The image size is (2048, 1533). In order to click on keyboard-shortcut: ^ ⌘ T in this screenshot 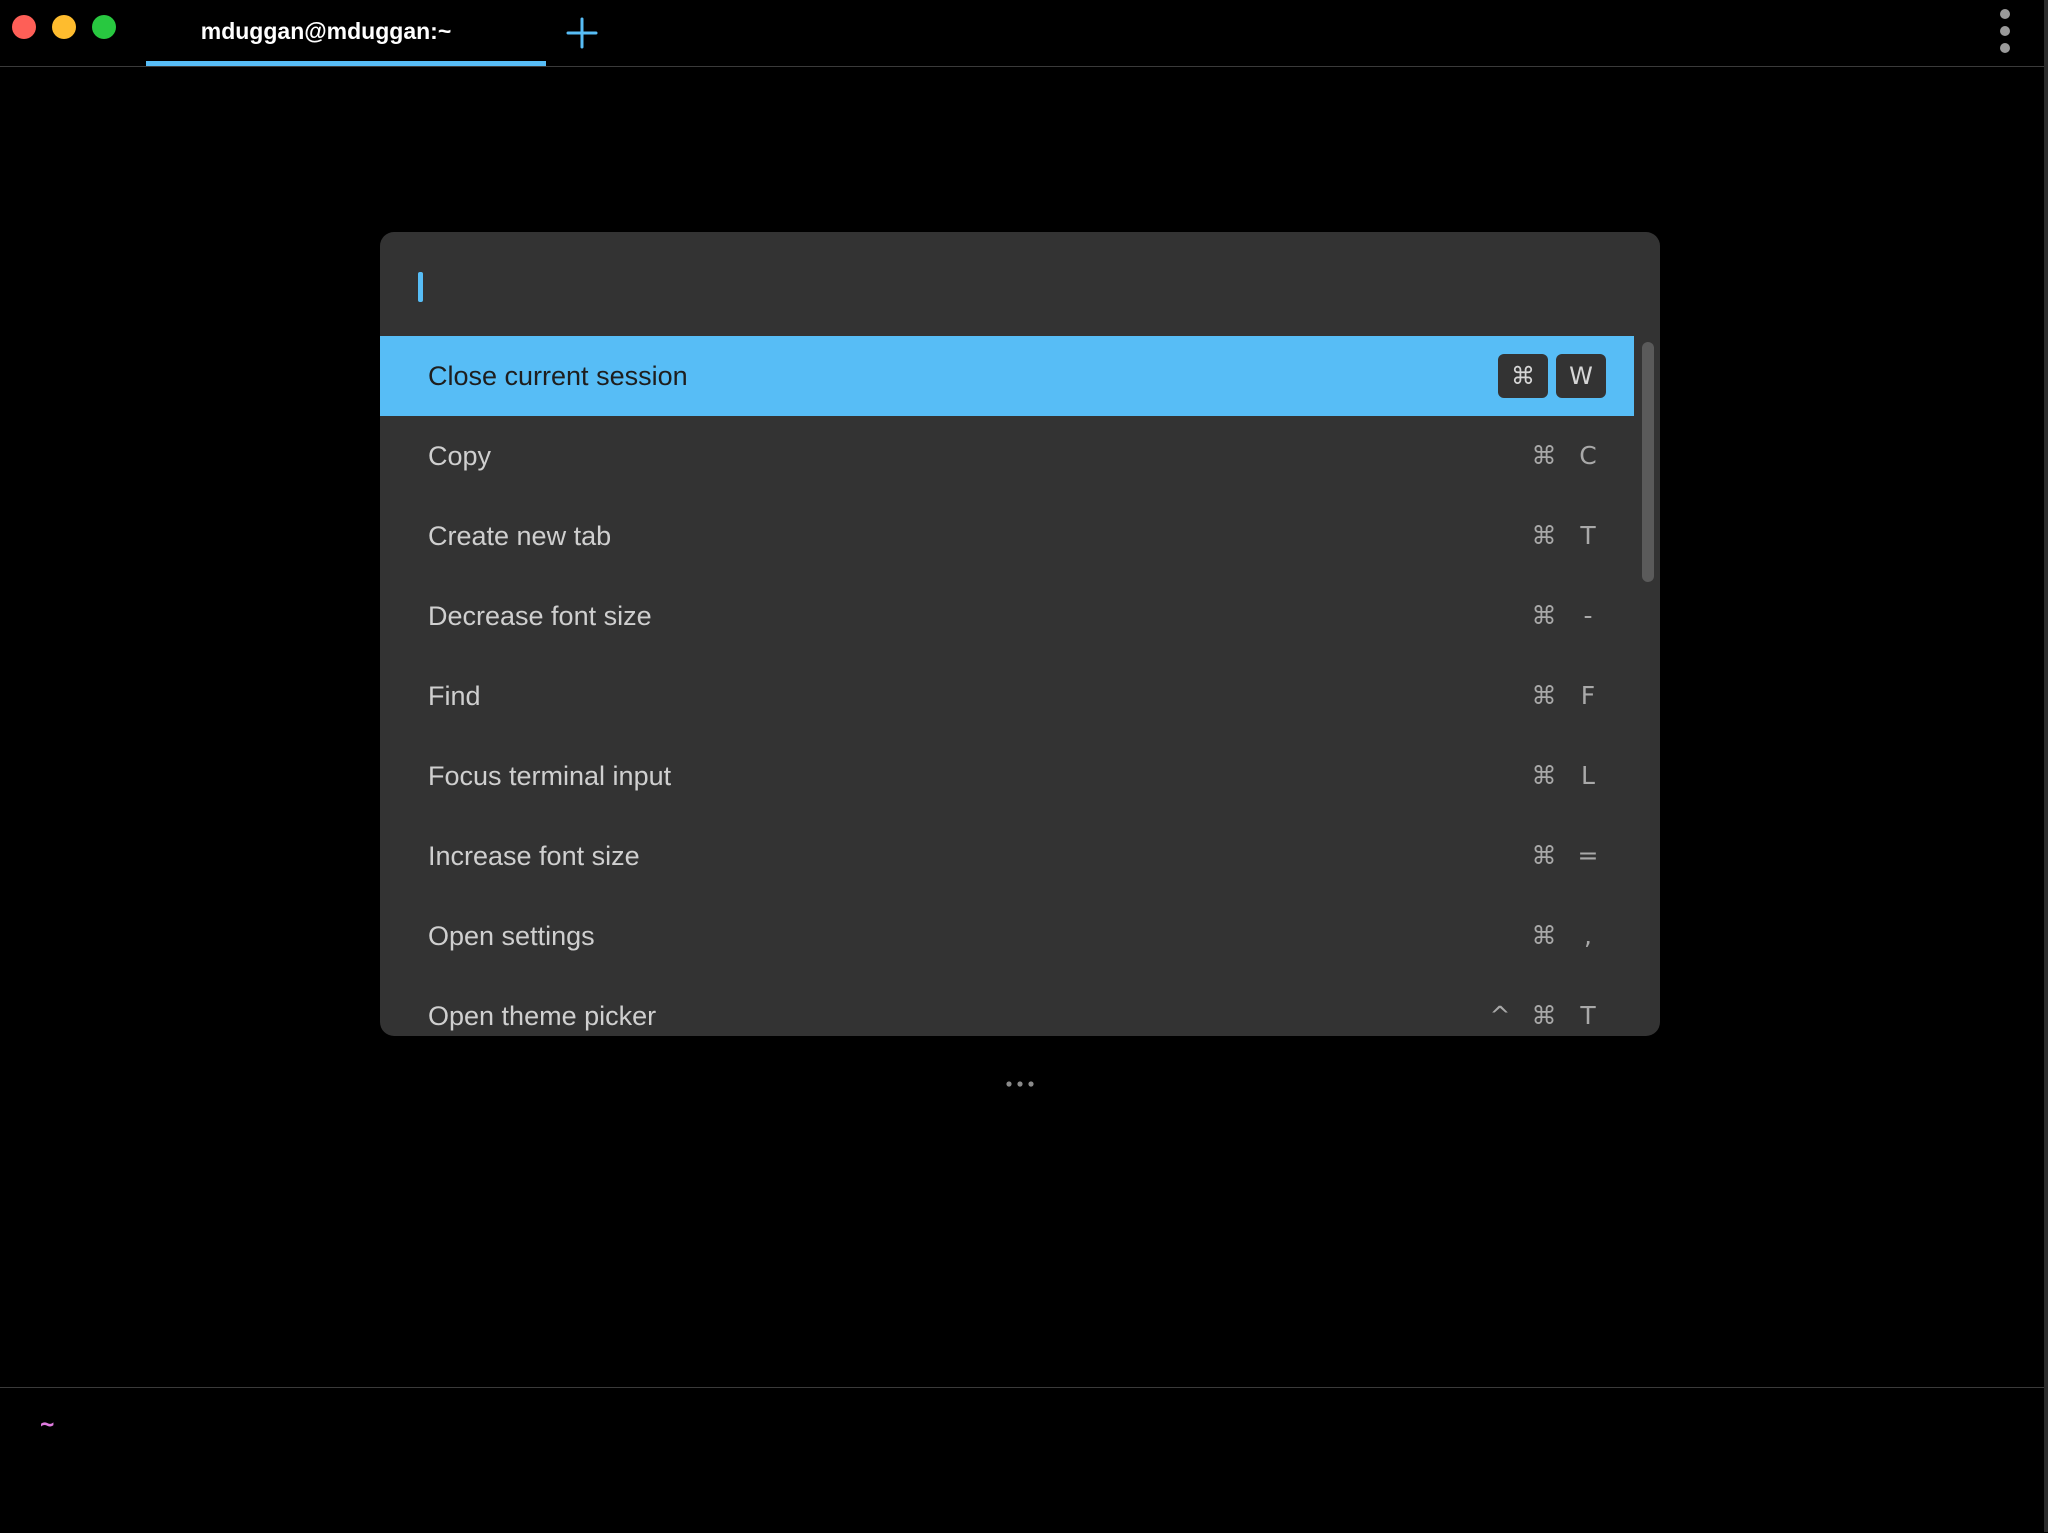, I will do `click(1544, 1006)`.